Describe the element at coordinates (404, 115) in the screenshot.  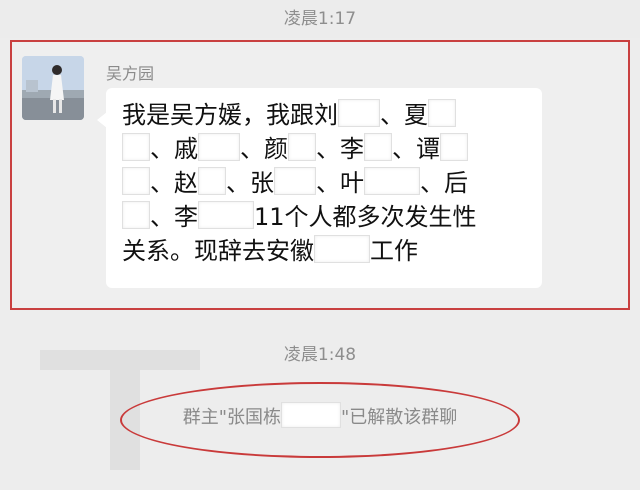
I see `message-segment: 、夏` at that location.